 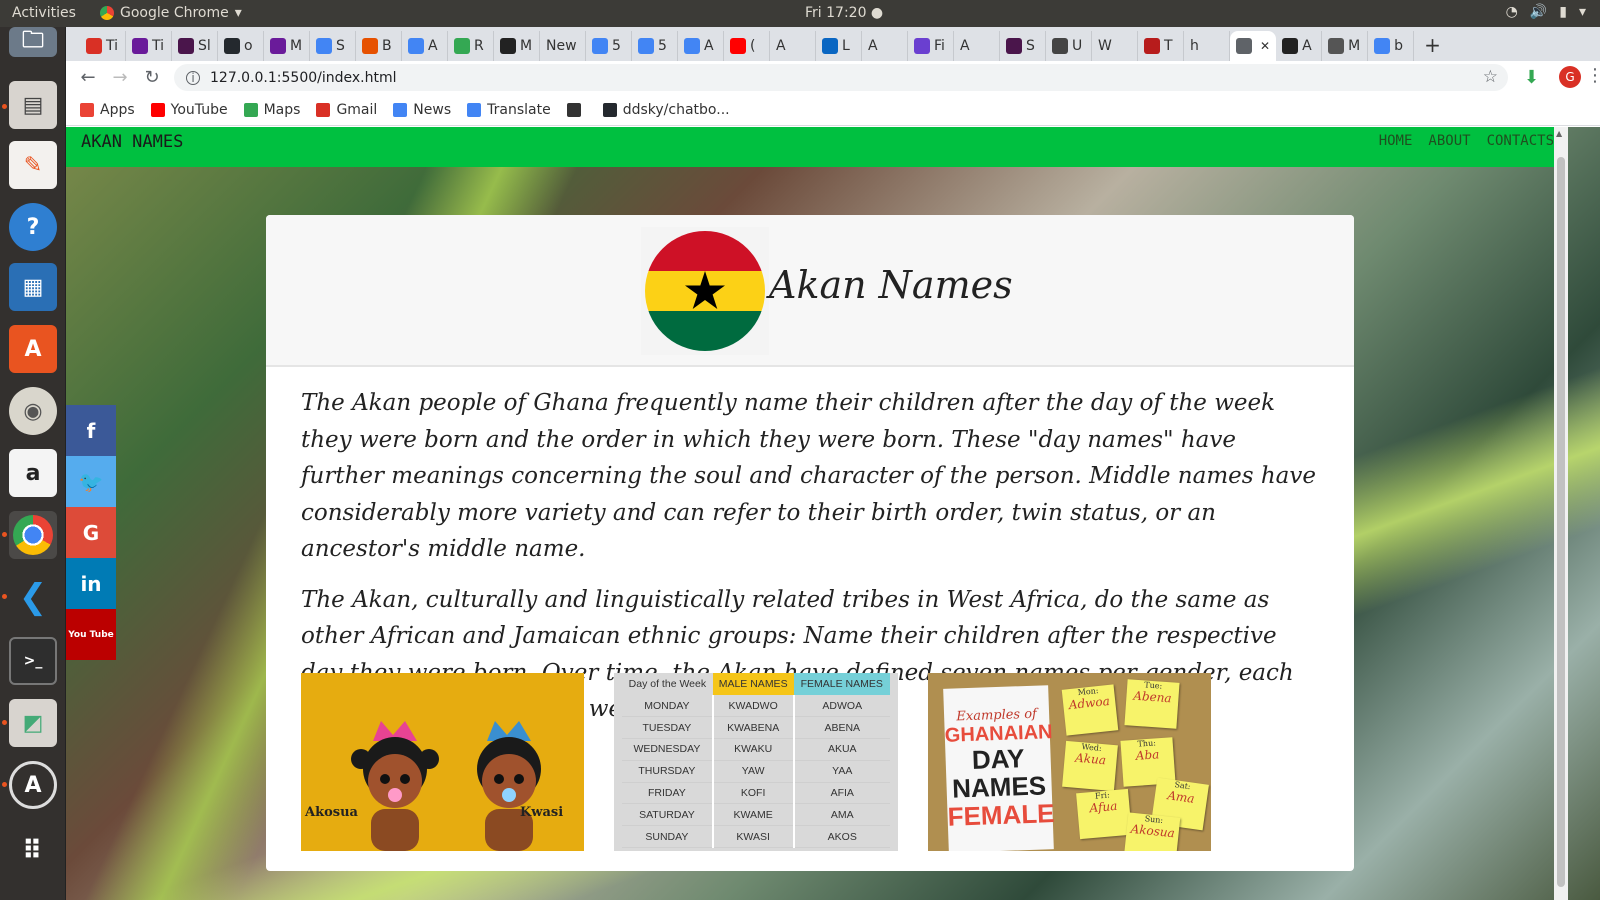 I want to click on dock-system-monitor-icon: ◩, so click(x=33, y=723).